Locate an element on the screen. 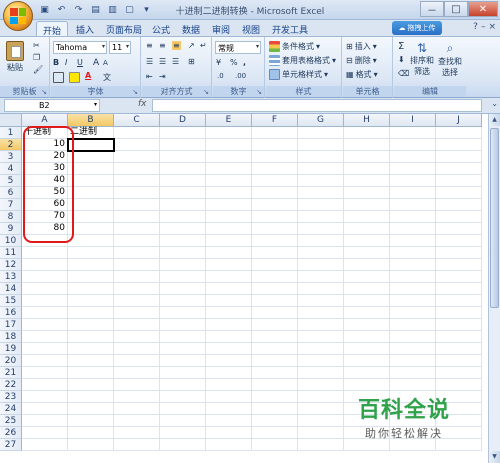 This screenshot has height=463, width=500. cell-E5 is located at coordinates (229, 181).